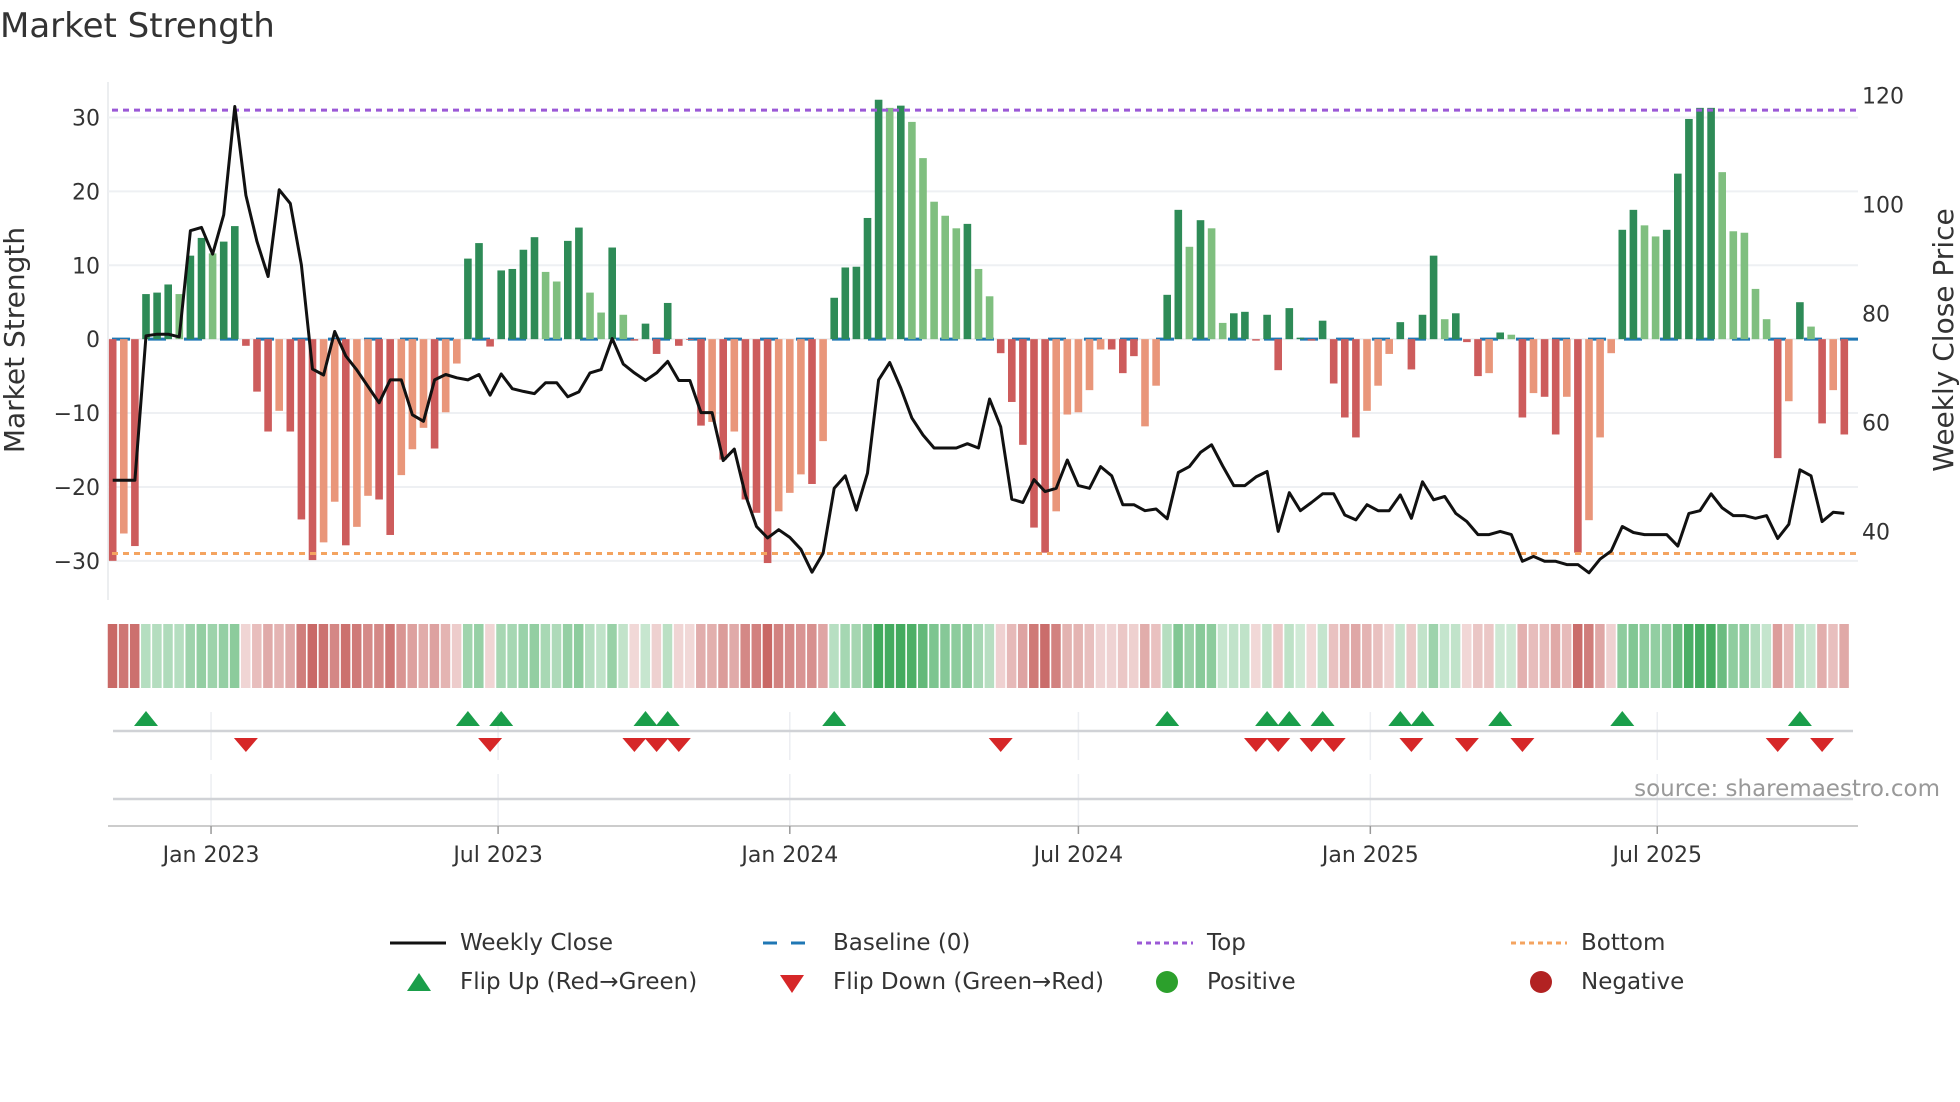 The image size is (1960, 1102). What do you see at coordinates (1167, 982) in the screenshot?
I see `circle-green-icon` at bounding box center [1167, 982].